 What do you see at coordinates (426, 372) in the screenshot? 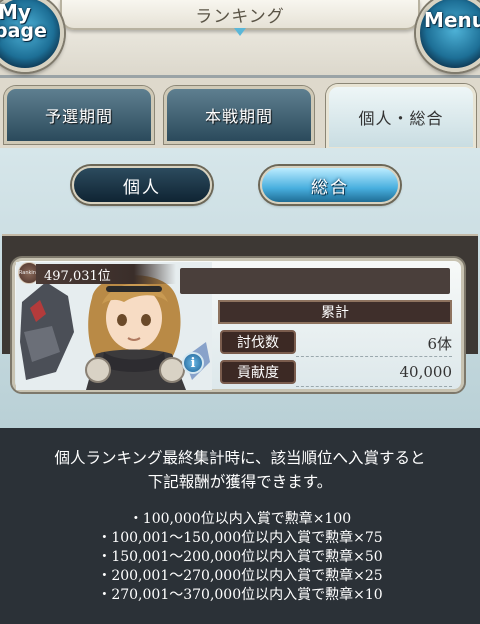
I see `contribution-value: 40,000` at bounding box center [426, 372].